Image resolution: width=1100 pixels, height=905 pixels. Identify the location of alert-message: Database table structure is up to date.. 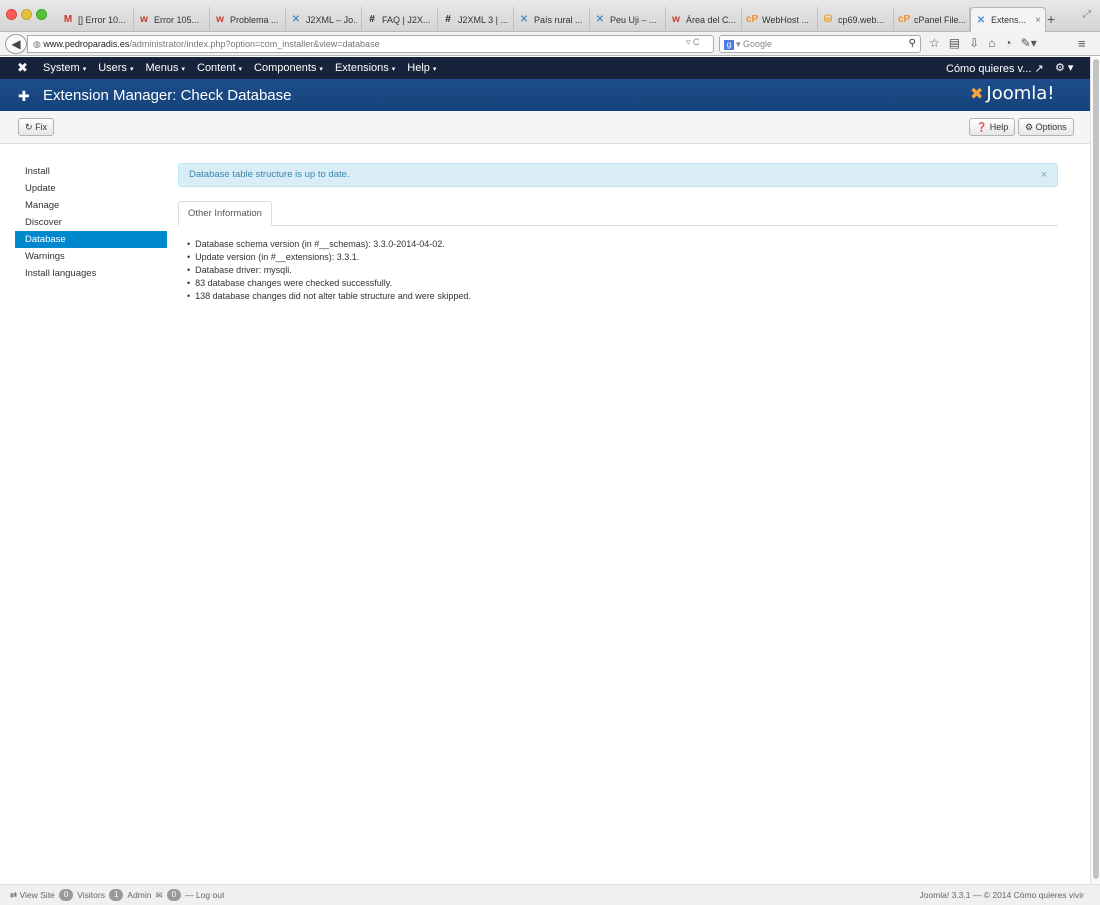
(269, 174).